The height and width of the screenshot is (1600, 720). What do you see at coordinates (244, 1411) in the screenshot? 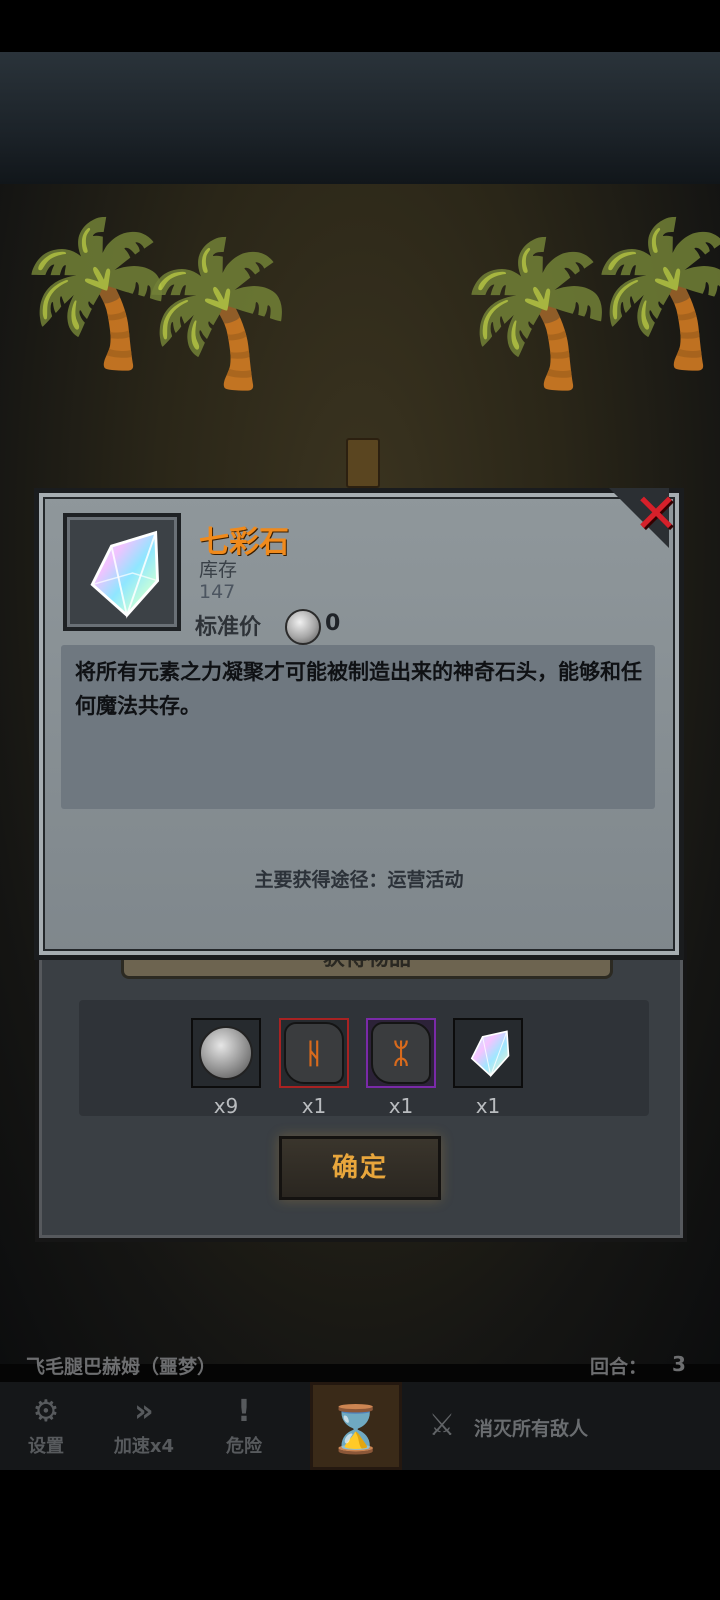
I see `exclamation-icon: !` at bounding box center [244, 1411].